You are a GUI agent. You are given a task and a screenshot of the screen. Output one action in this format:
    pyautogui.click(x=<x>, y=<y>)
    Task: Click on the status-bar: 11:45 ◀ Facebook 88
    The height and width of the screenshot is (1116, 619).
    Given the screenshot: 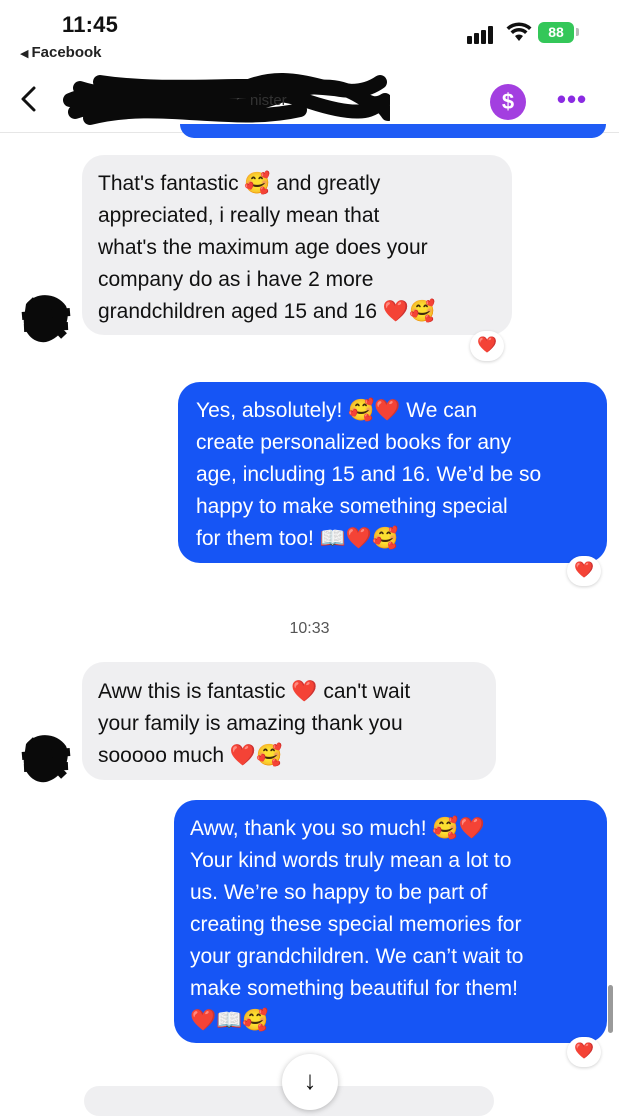 What is the action you would take?
    pyautogui.click(x=309, y=35)
    